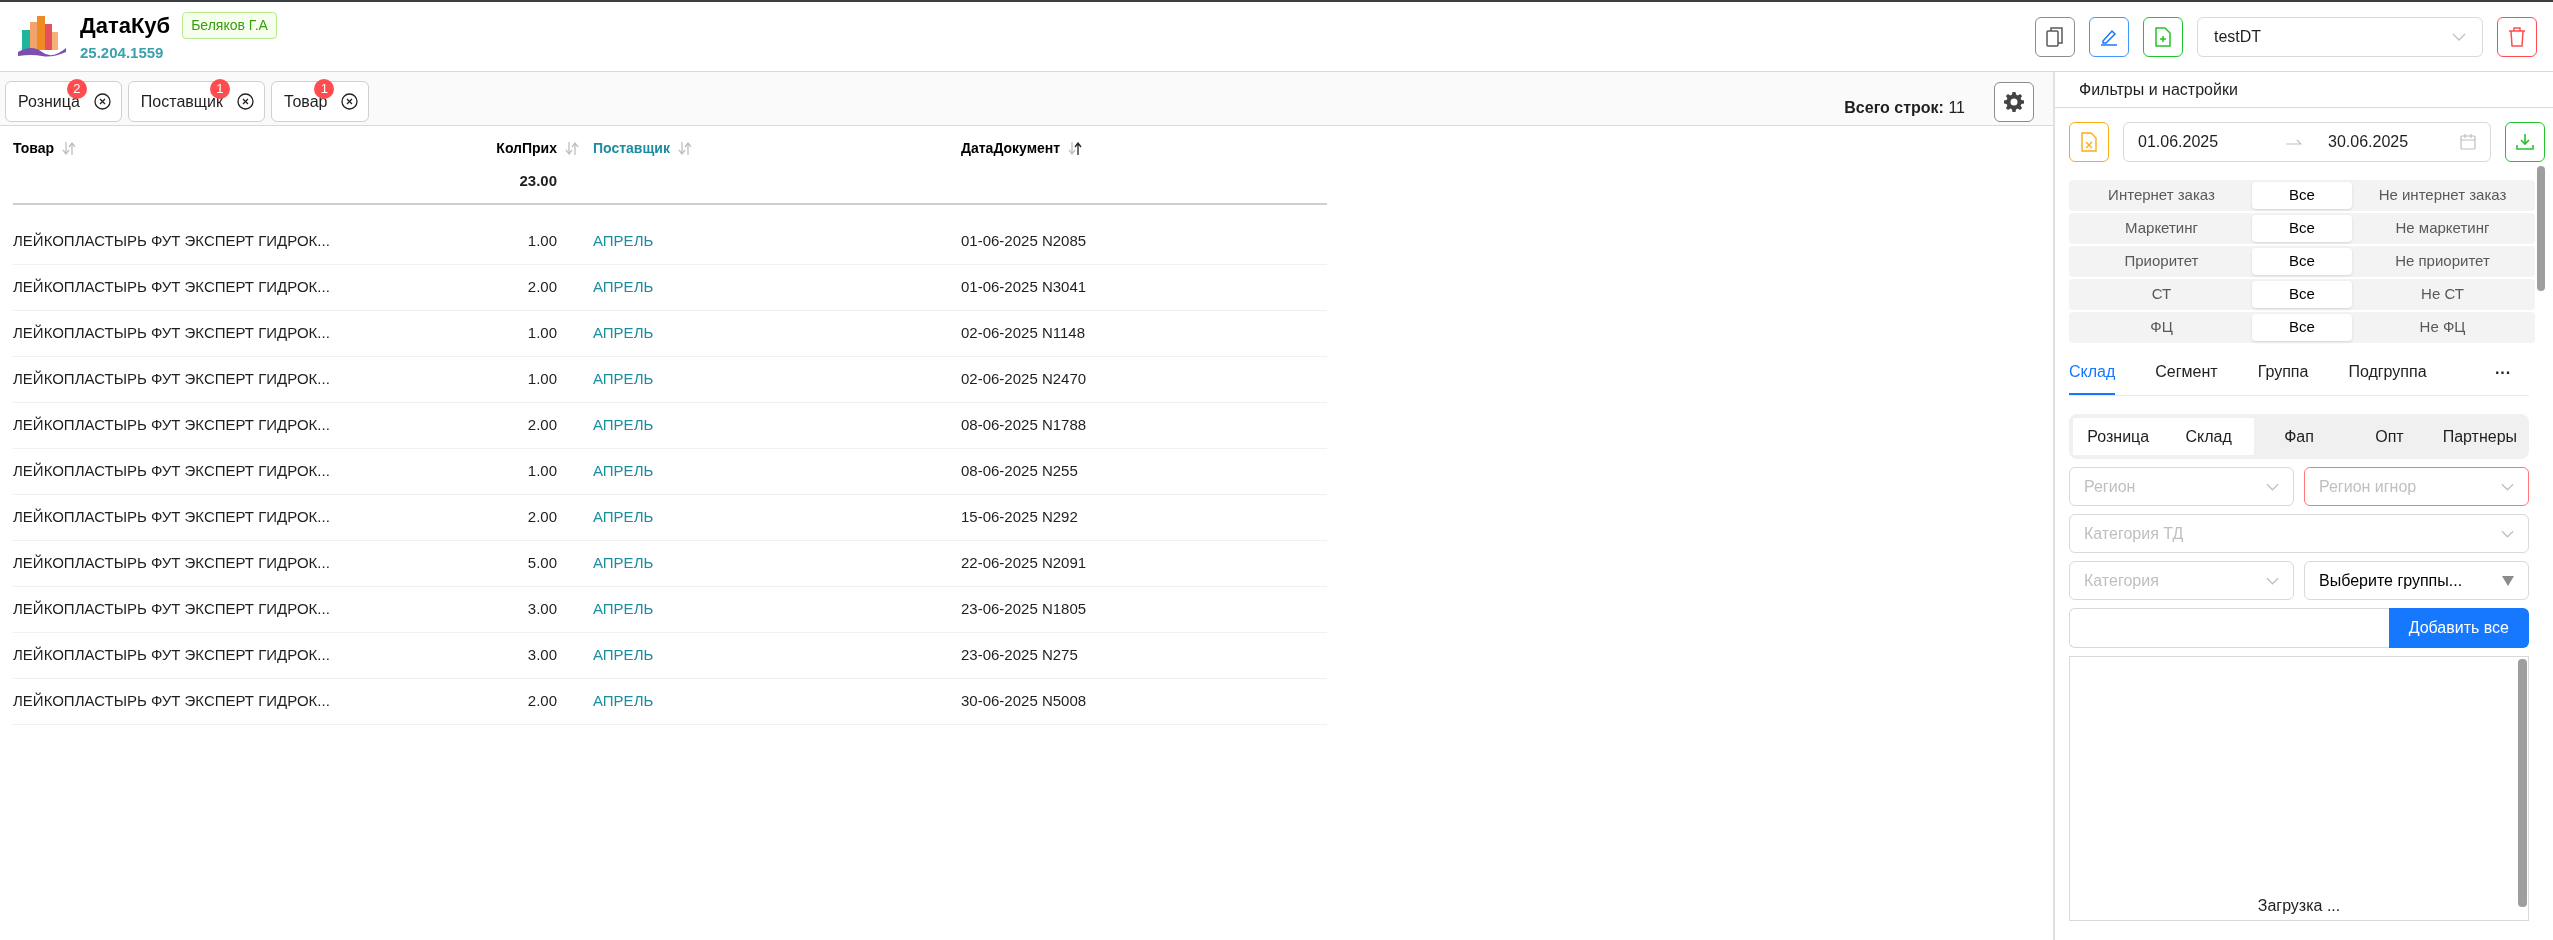 This screenshot has width=2553, height=940. I want to click on version-label: 25.204.1559, so click(122, 52).